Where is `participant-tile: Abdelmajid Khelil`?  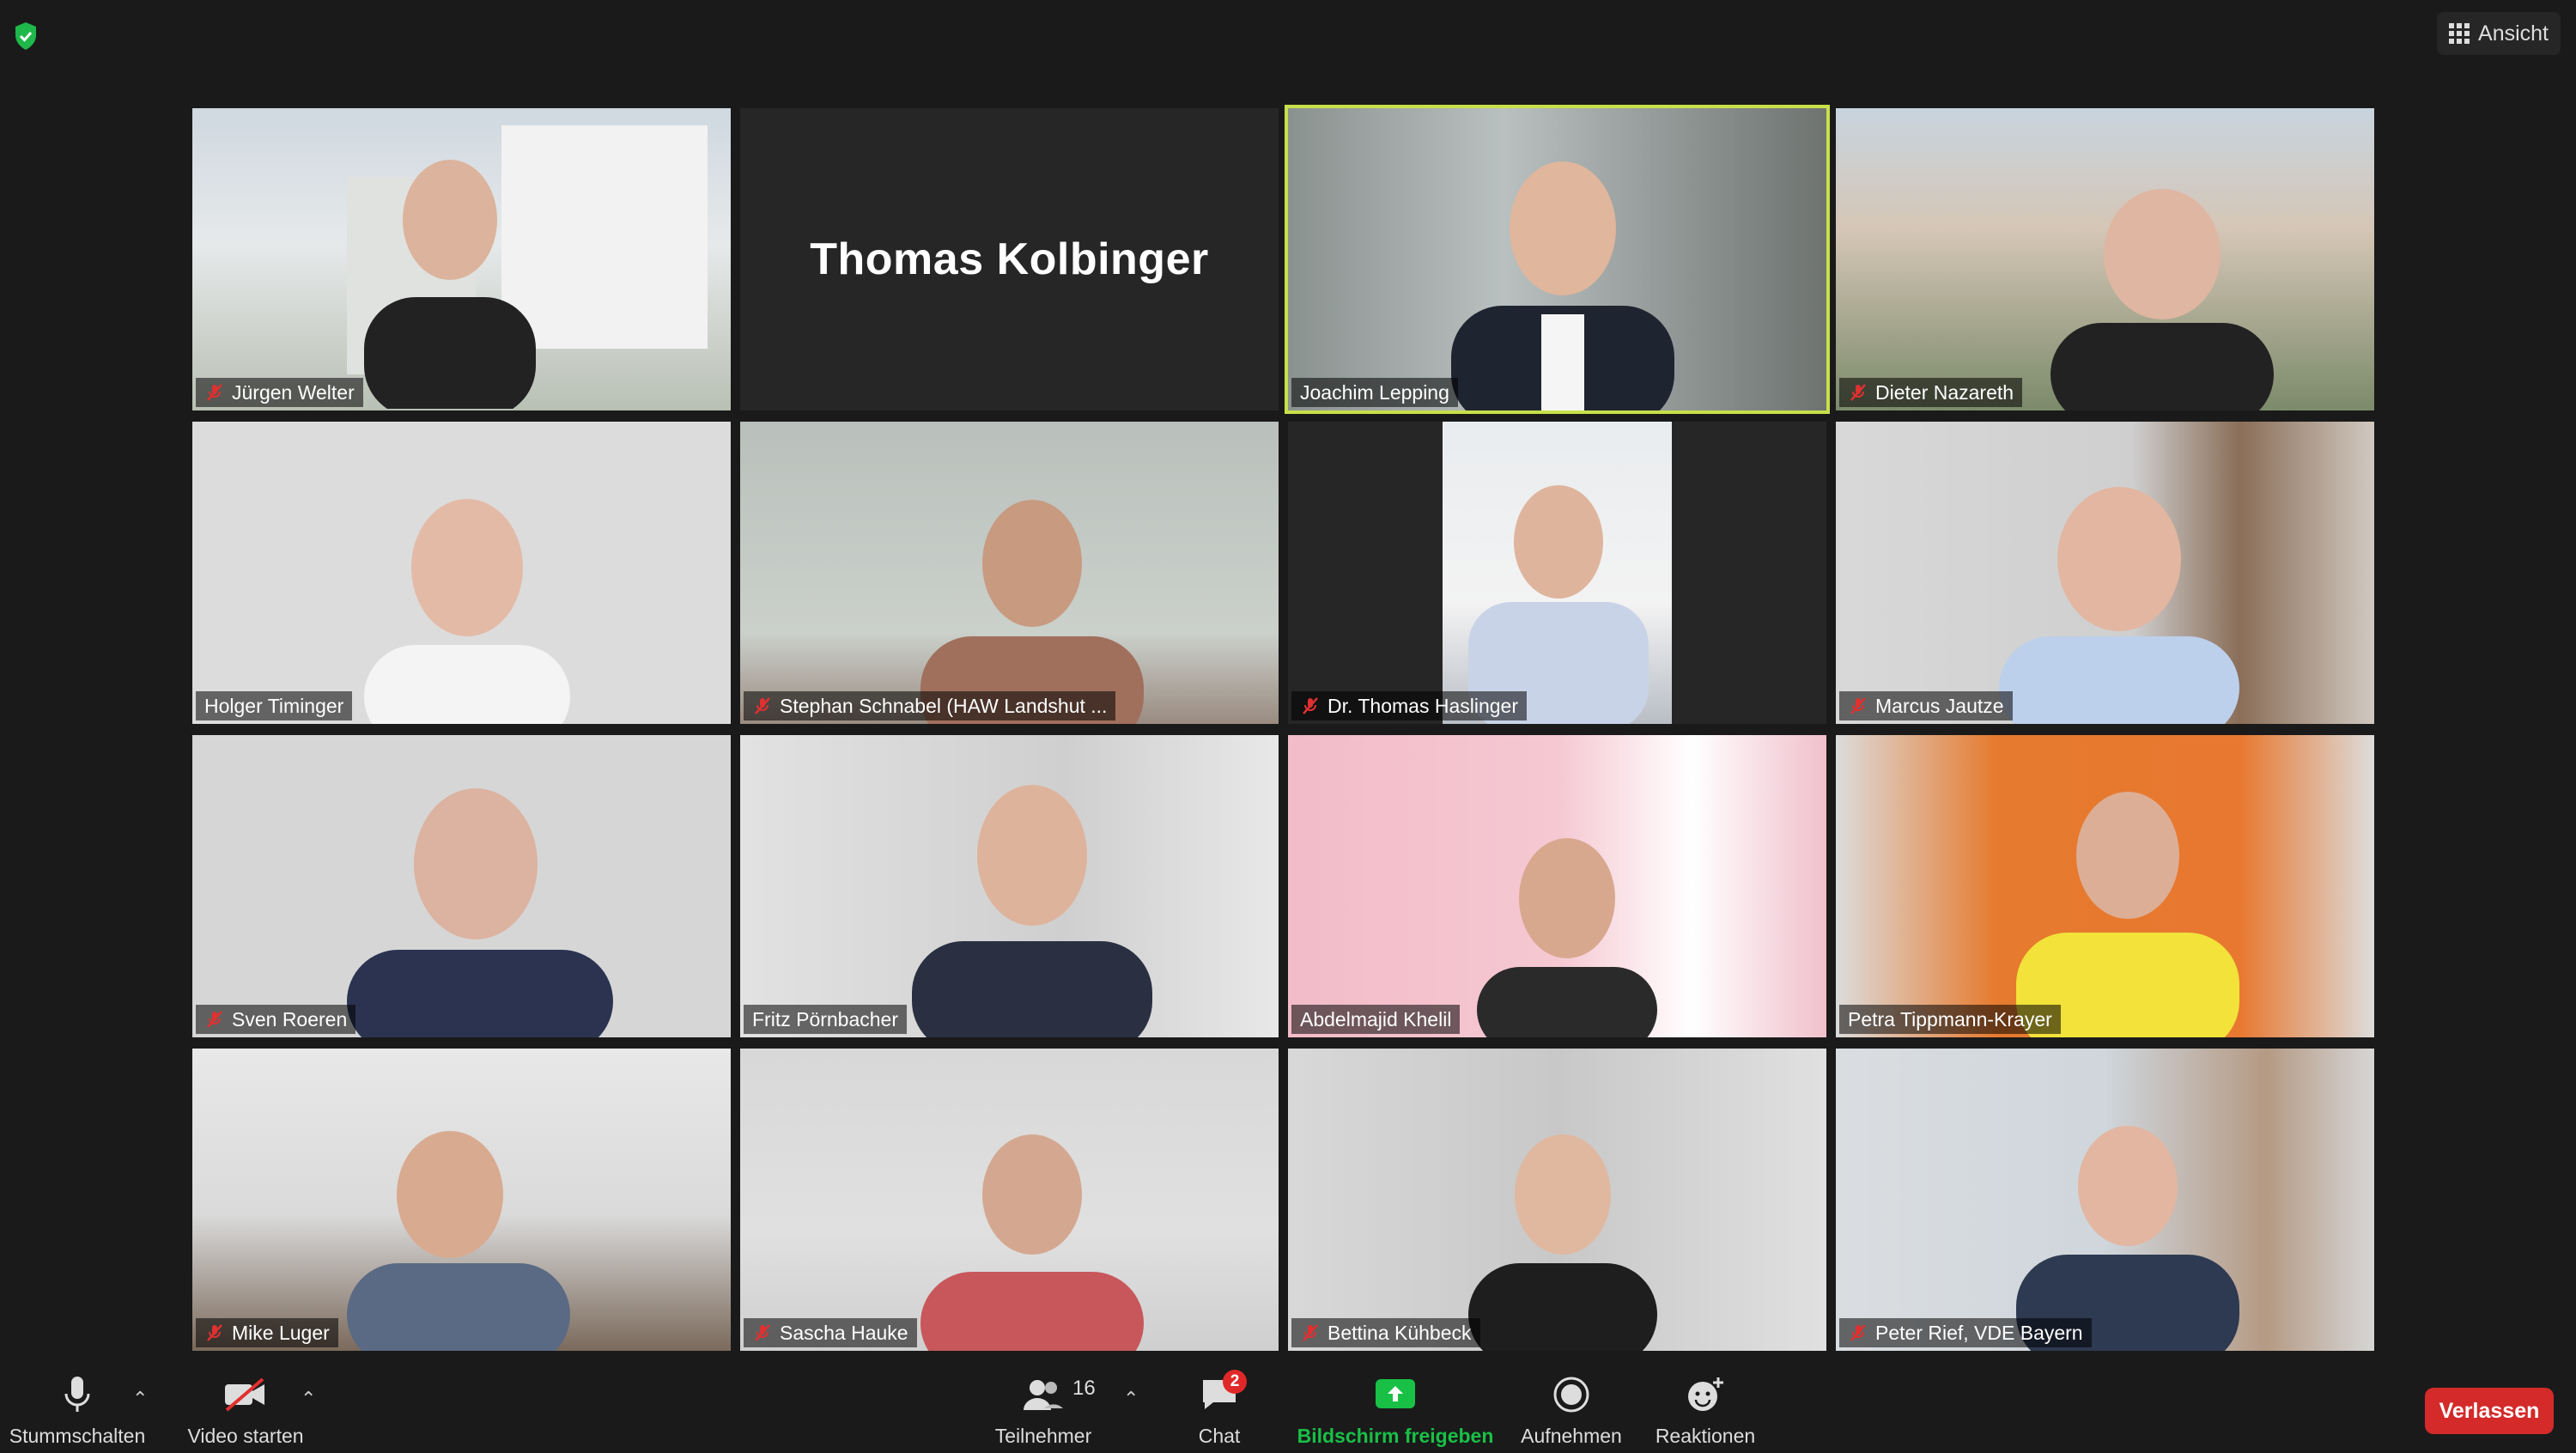 participant-tile: Abdelmajid Khelil is located at coordinates (1557, 886).